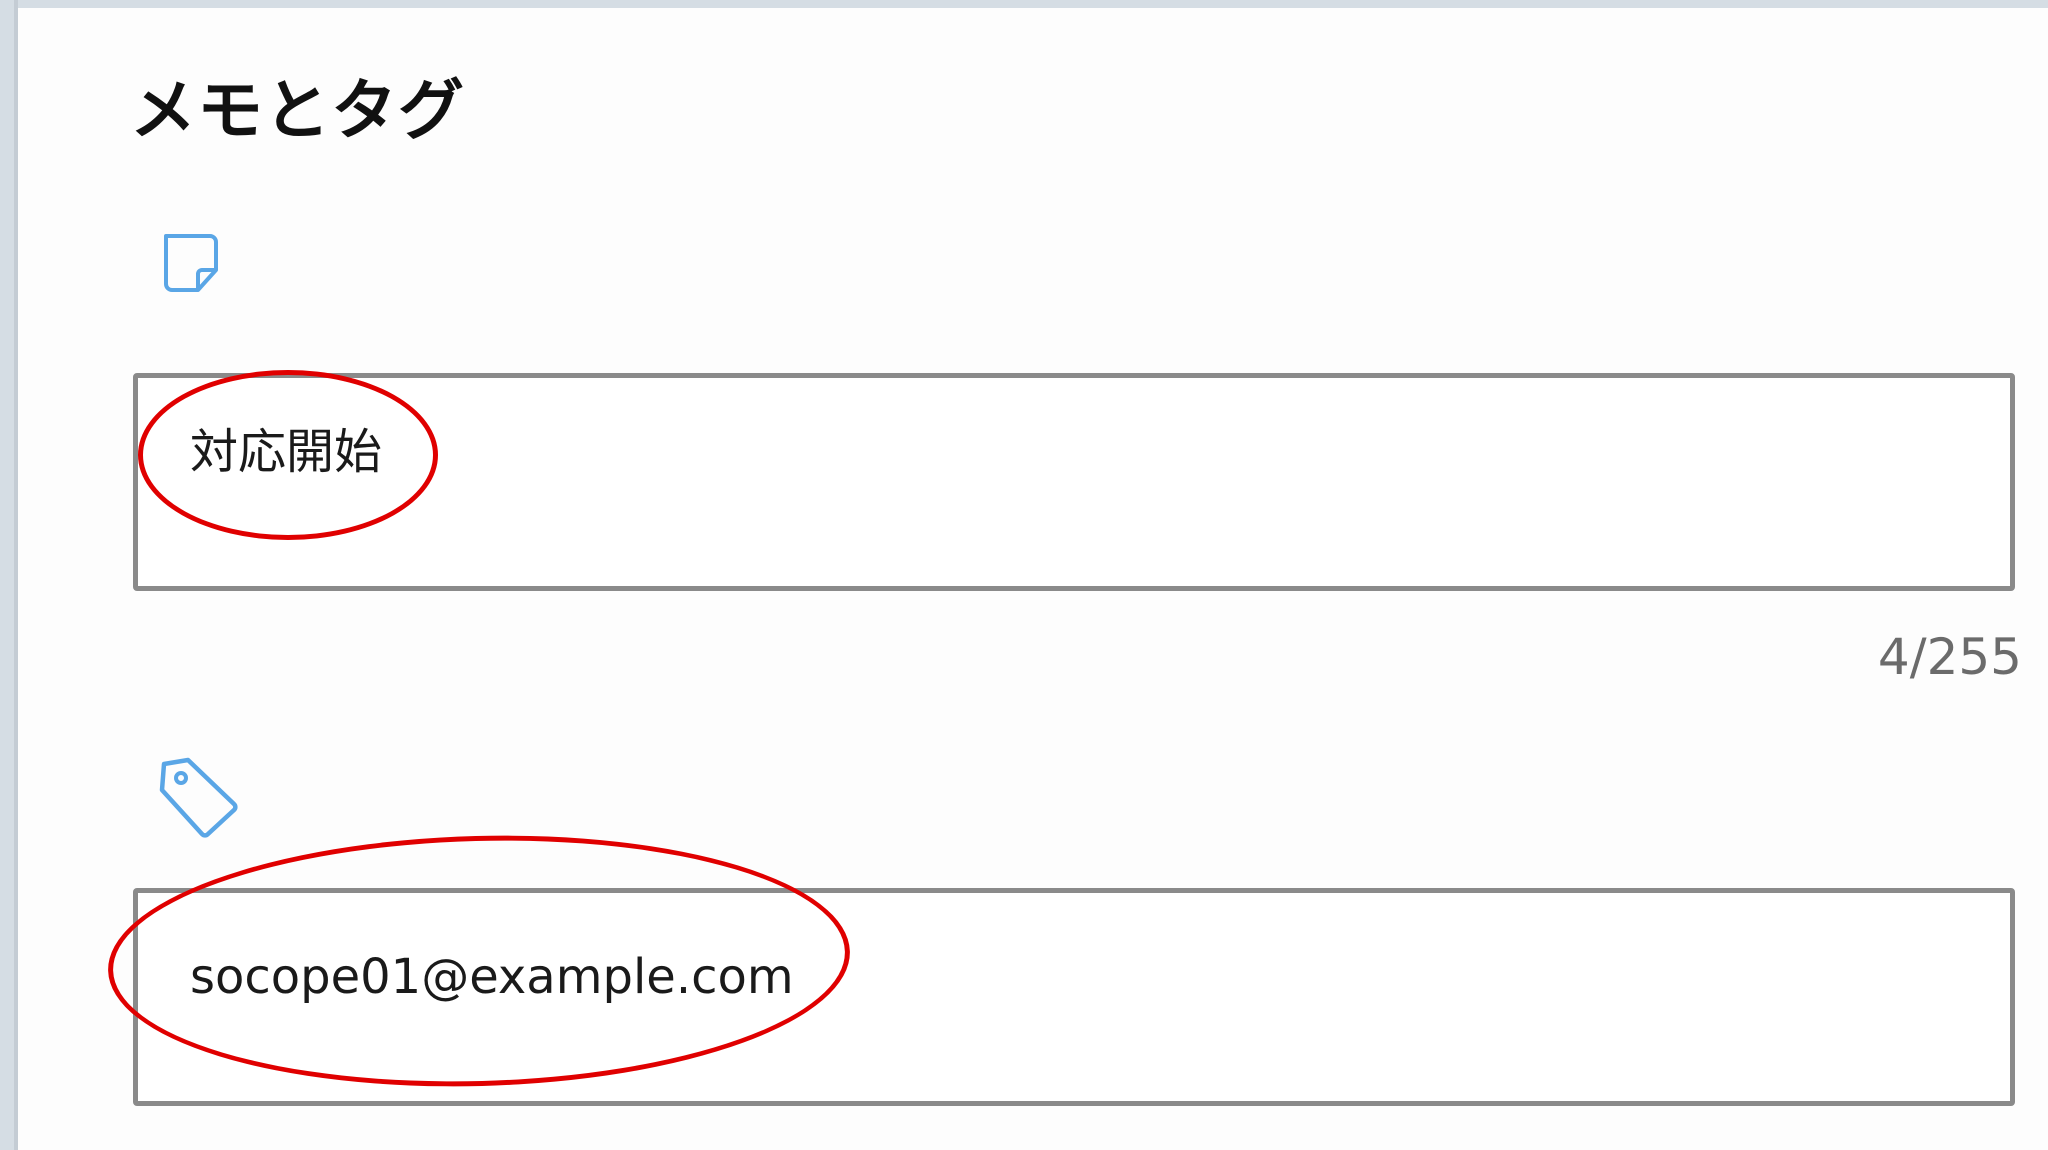  Describe the element at coordinates (1024, 4) in the screenshot. I see `top-border` at that location.